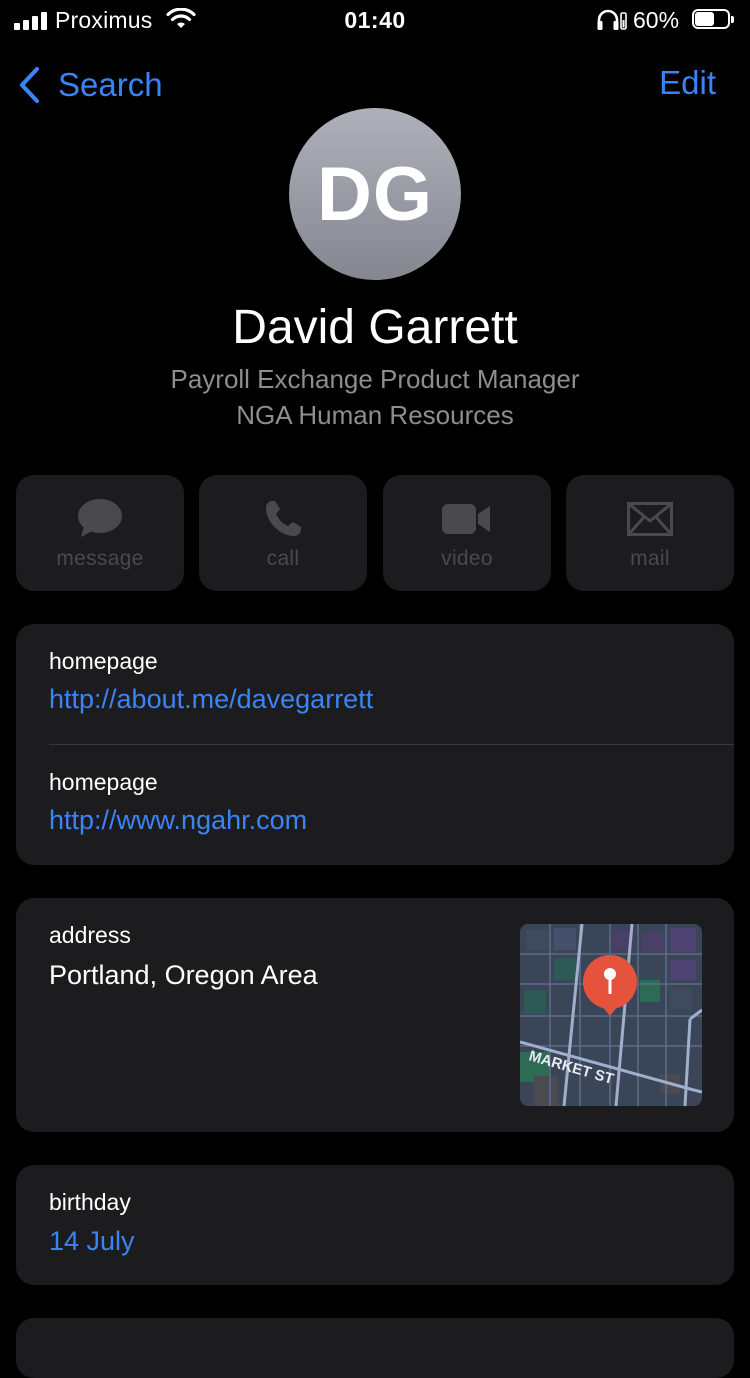  Describe the element at coordinates (375, 20) in the screenshot. I see `status-bar: Proximus 01:40 60%` at that location.